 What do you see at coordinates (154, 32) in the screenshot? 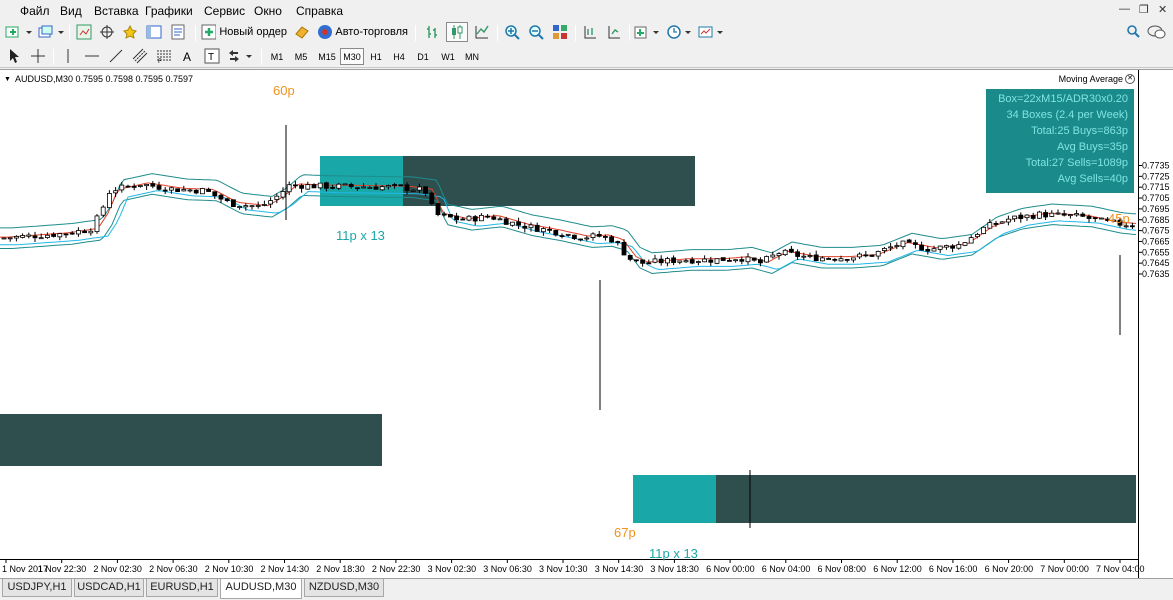
I see `terminal-button` at bounding box center [154, 32].